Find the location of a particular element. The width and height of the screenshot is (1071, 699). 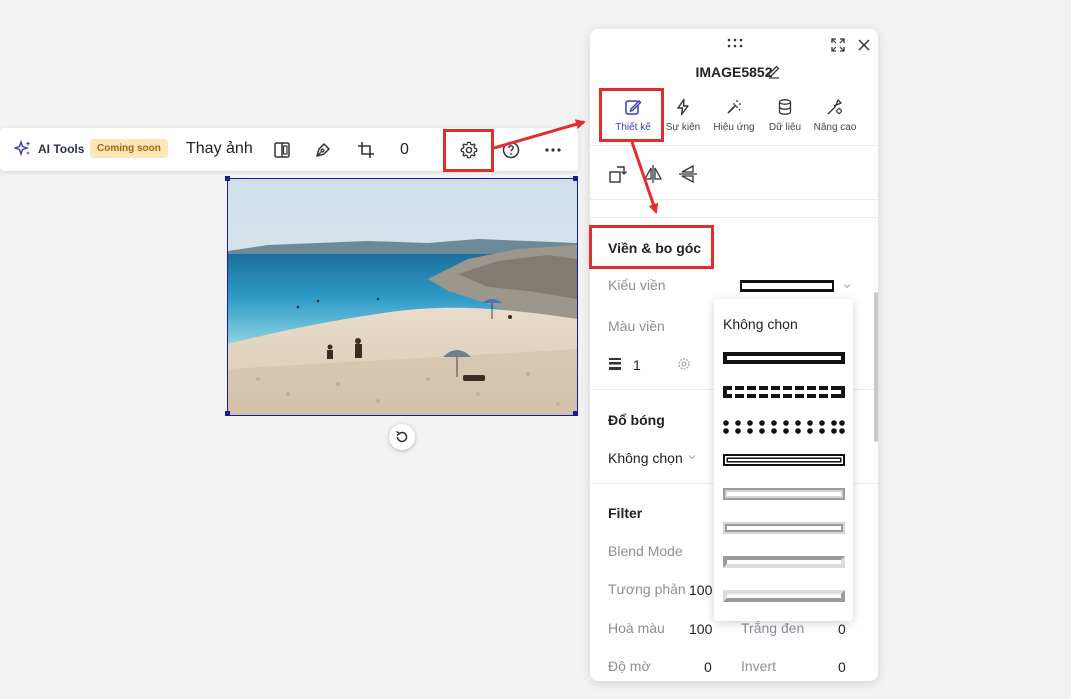

annotation-arrows is located at coordinates (576, 166).